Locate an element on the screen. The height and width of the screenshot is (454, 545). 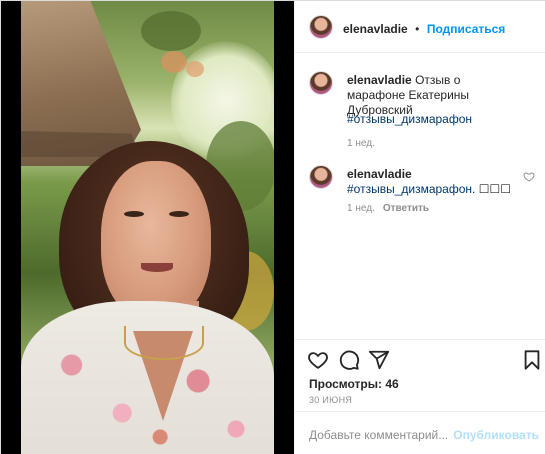
heart-icon is located at coordinates (318, 360).